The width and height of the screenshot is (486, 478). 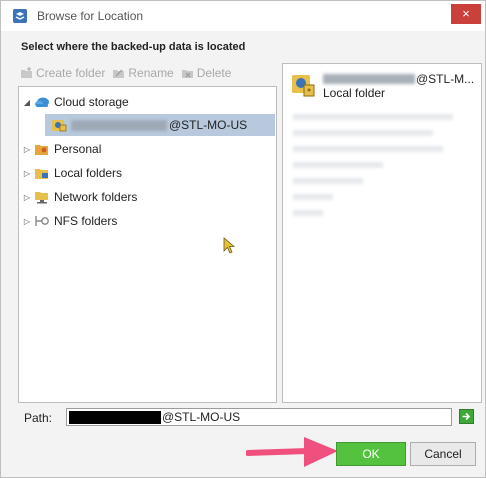 I want to click on annotation-arrow, so click(x=292, y=452).